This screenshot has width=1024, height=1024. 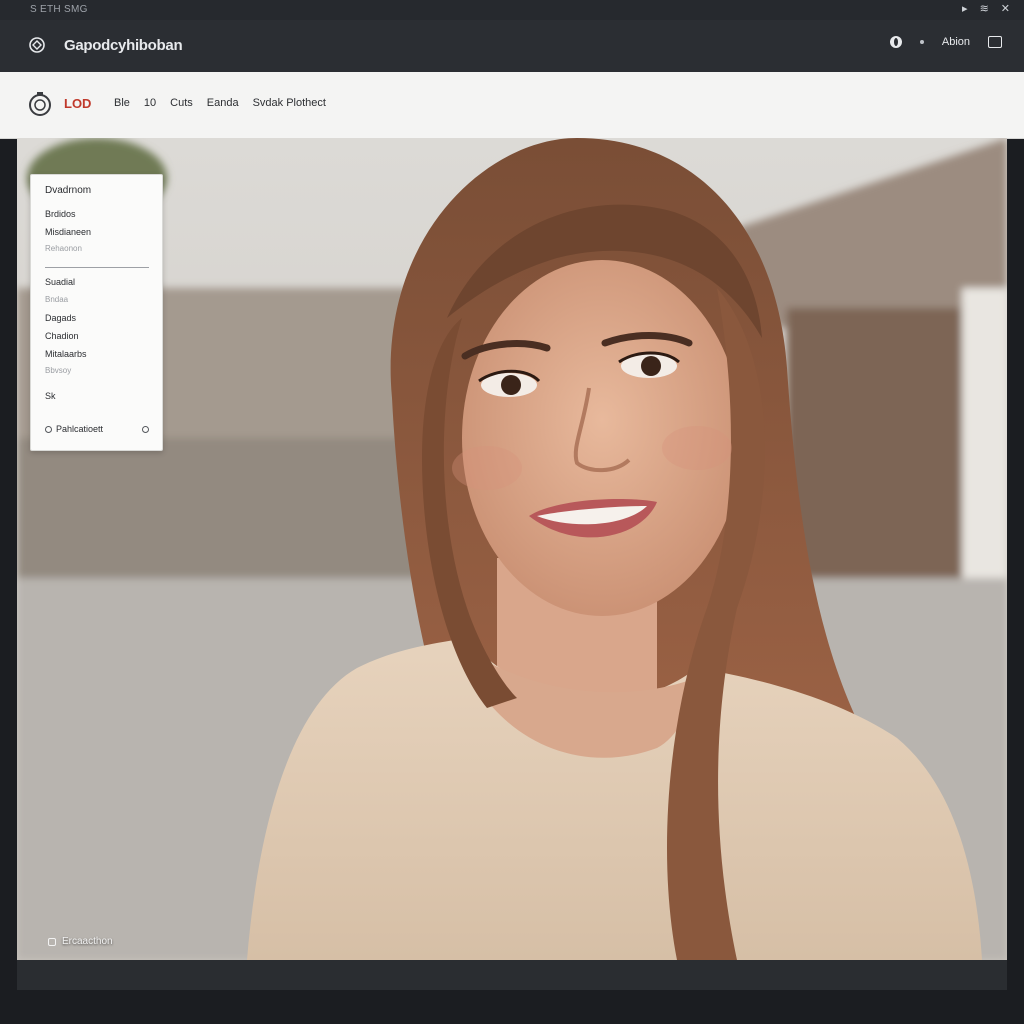 I want to click on system-icon: ▸, so click(x=965, y=8).